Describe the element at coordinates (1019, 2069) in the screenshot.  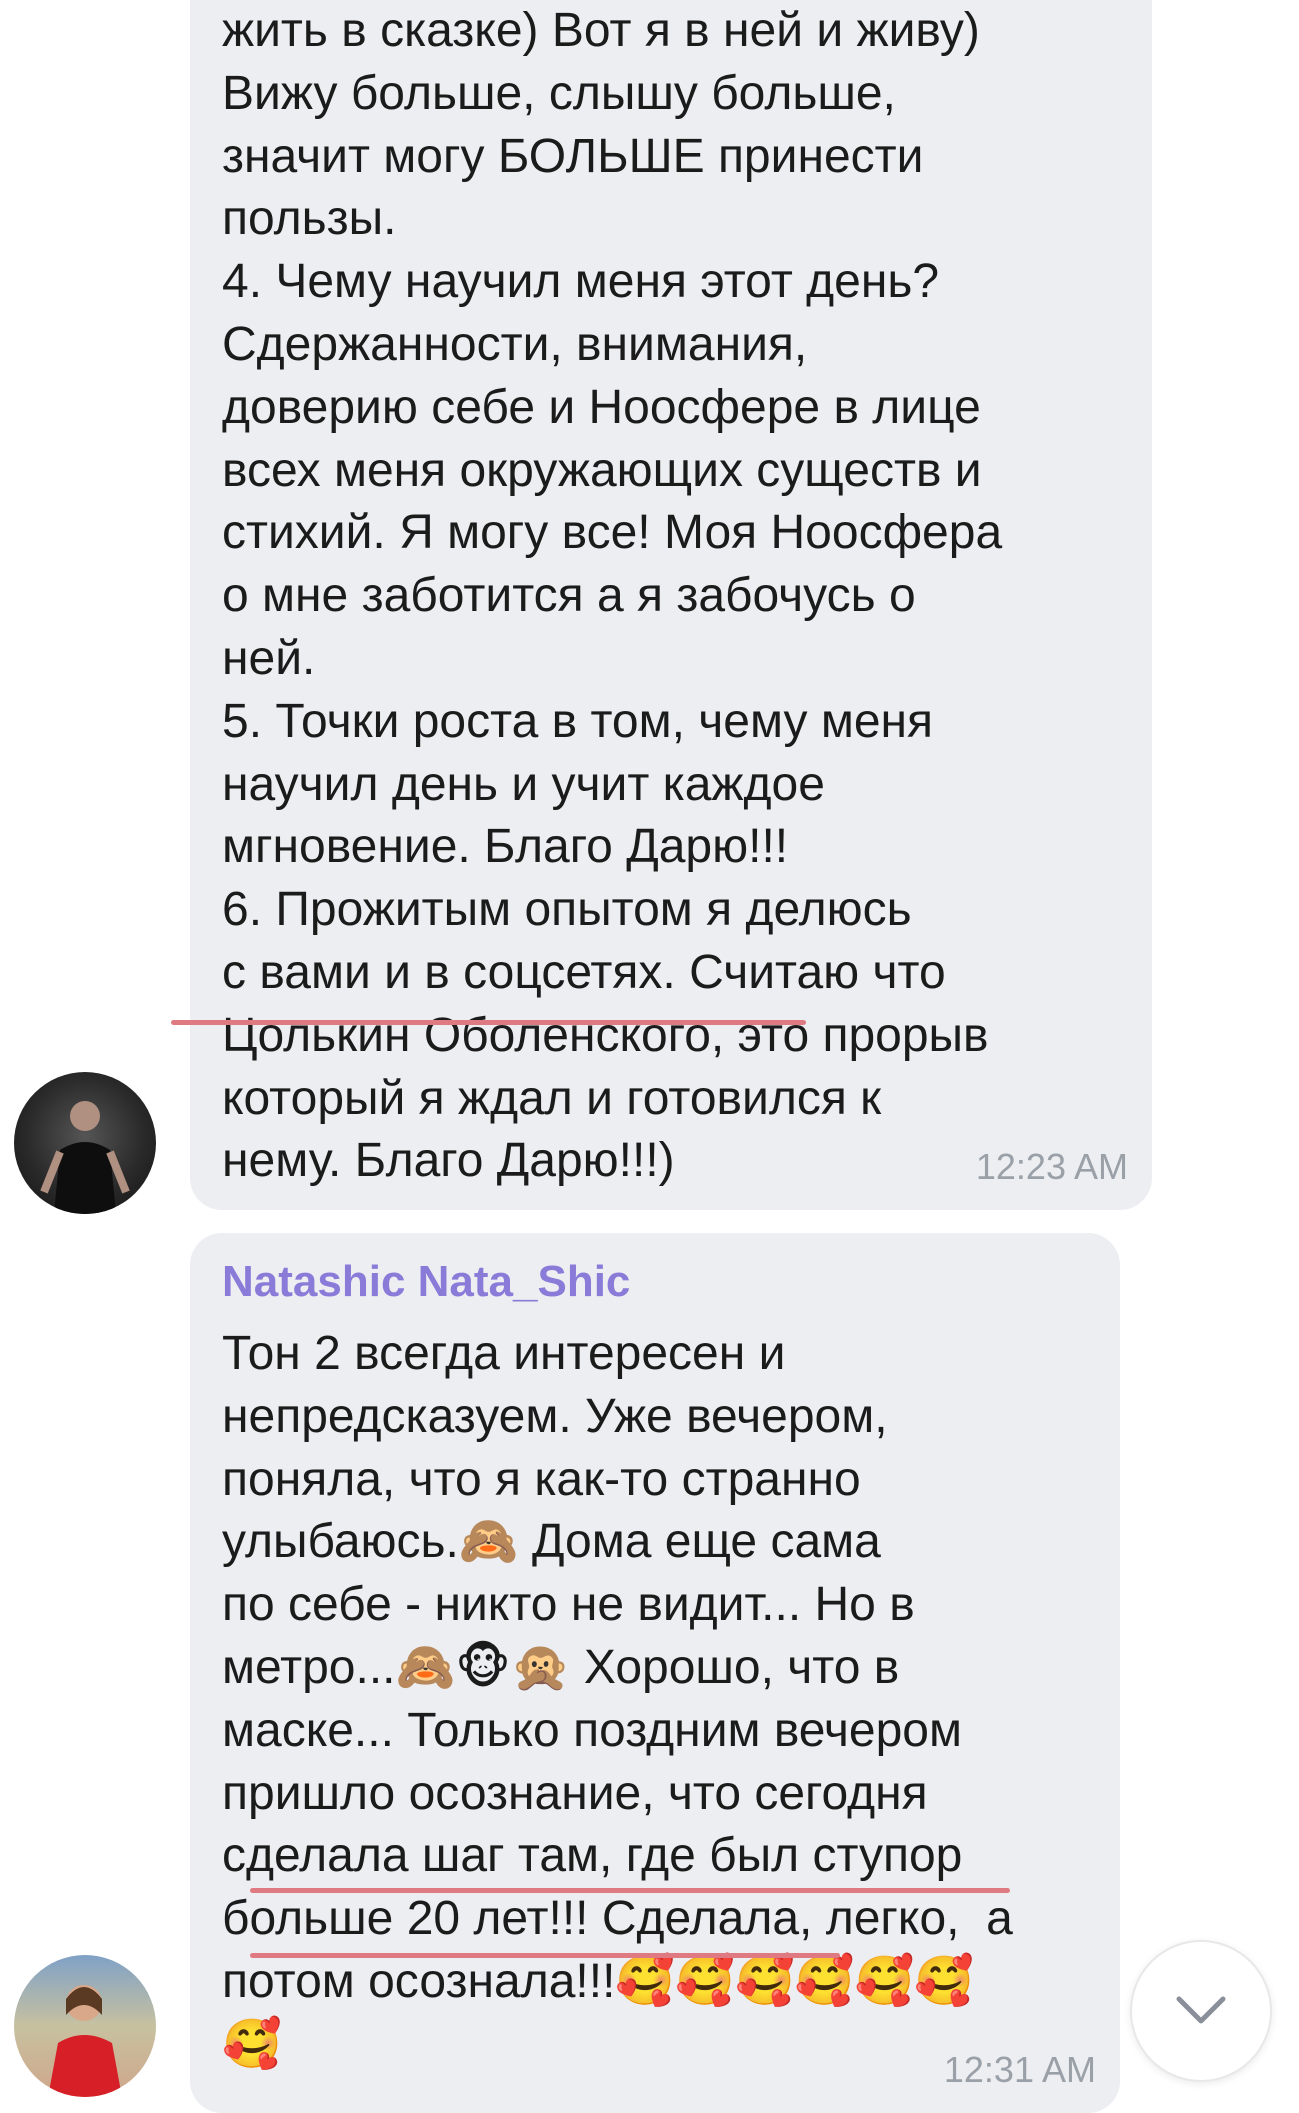
I see `message-time-2: 12:31 AM` at that location.